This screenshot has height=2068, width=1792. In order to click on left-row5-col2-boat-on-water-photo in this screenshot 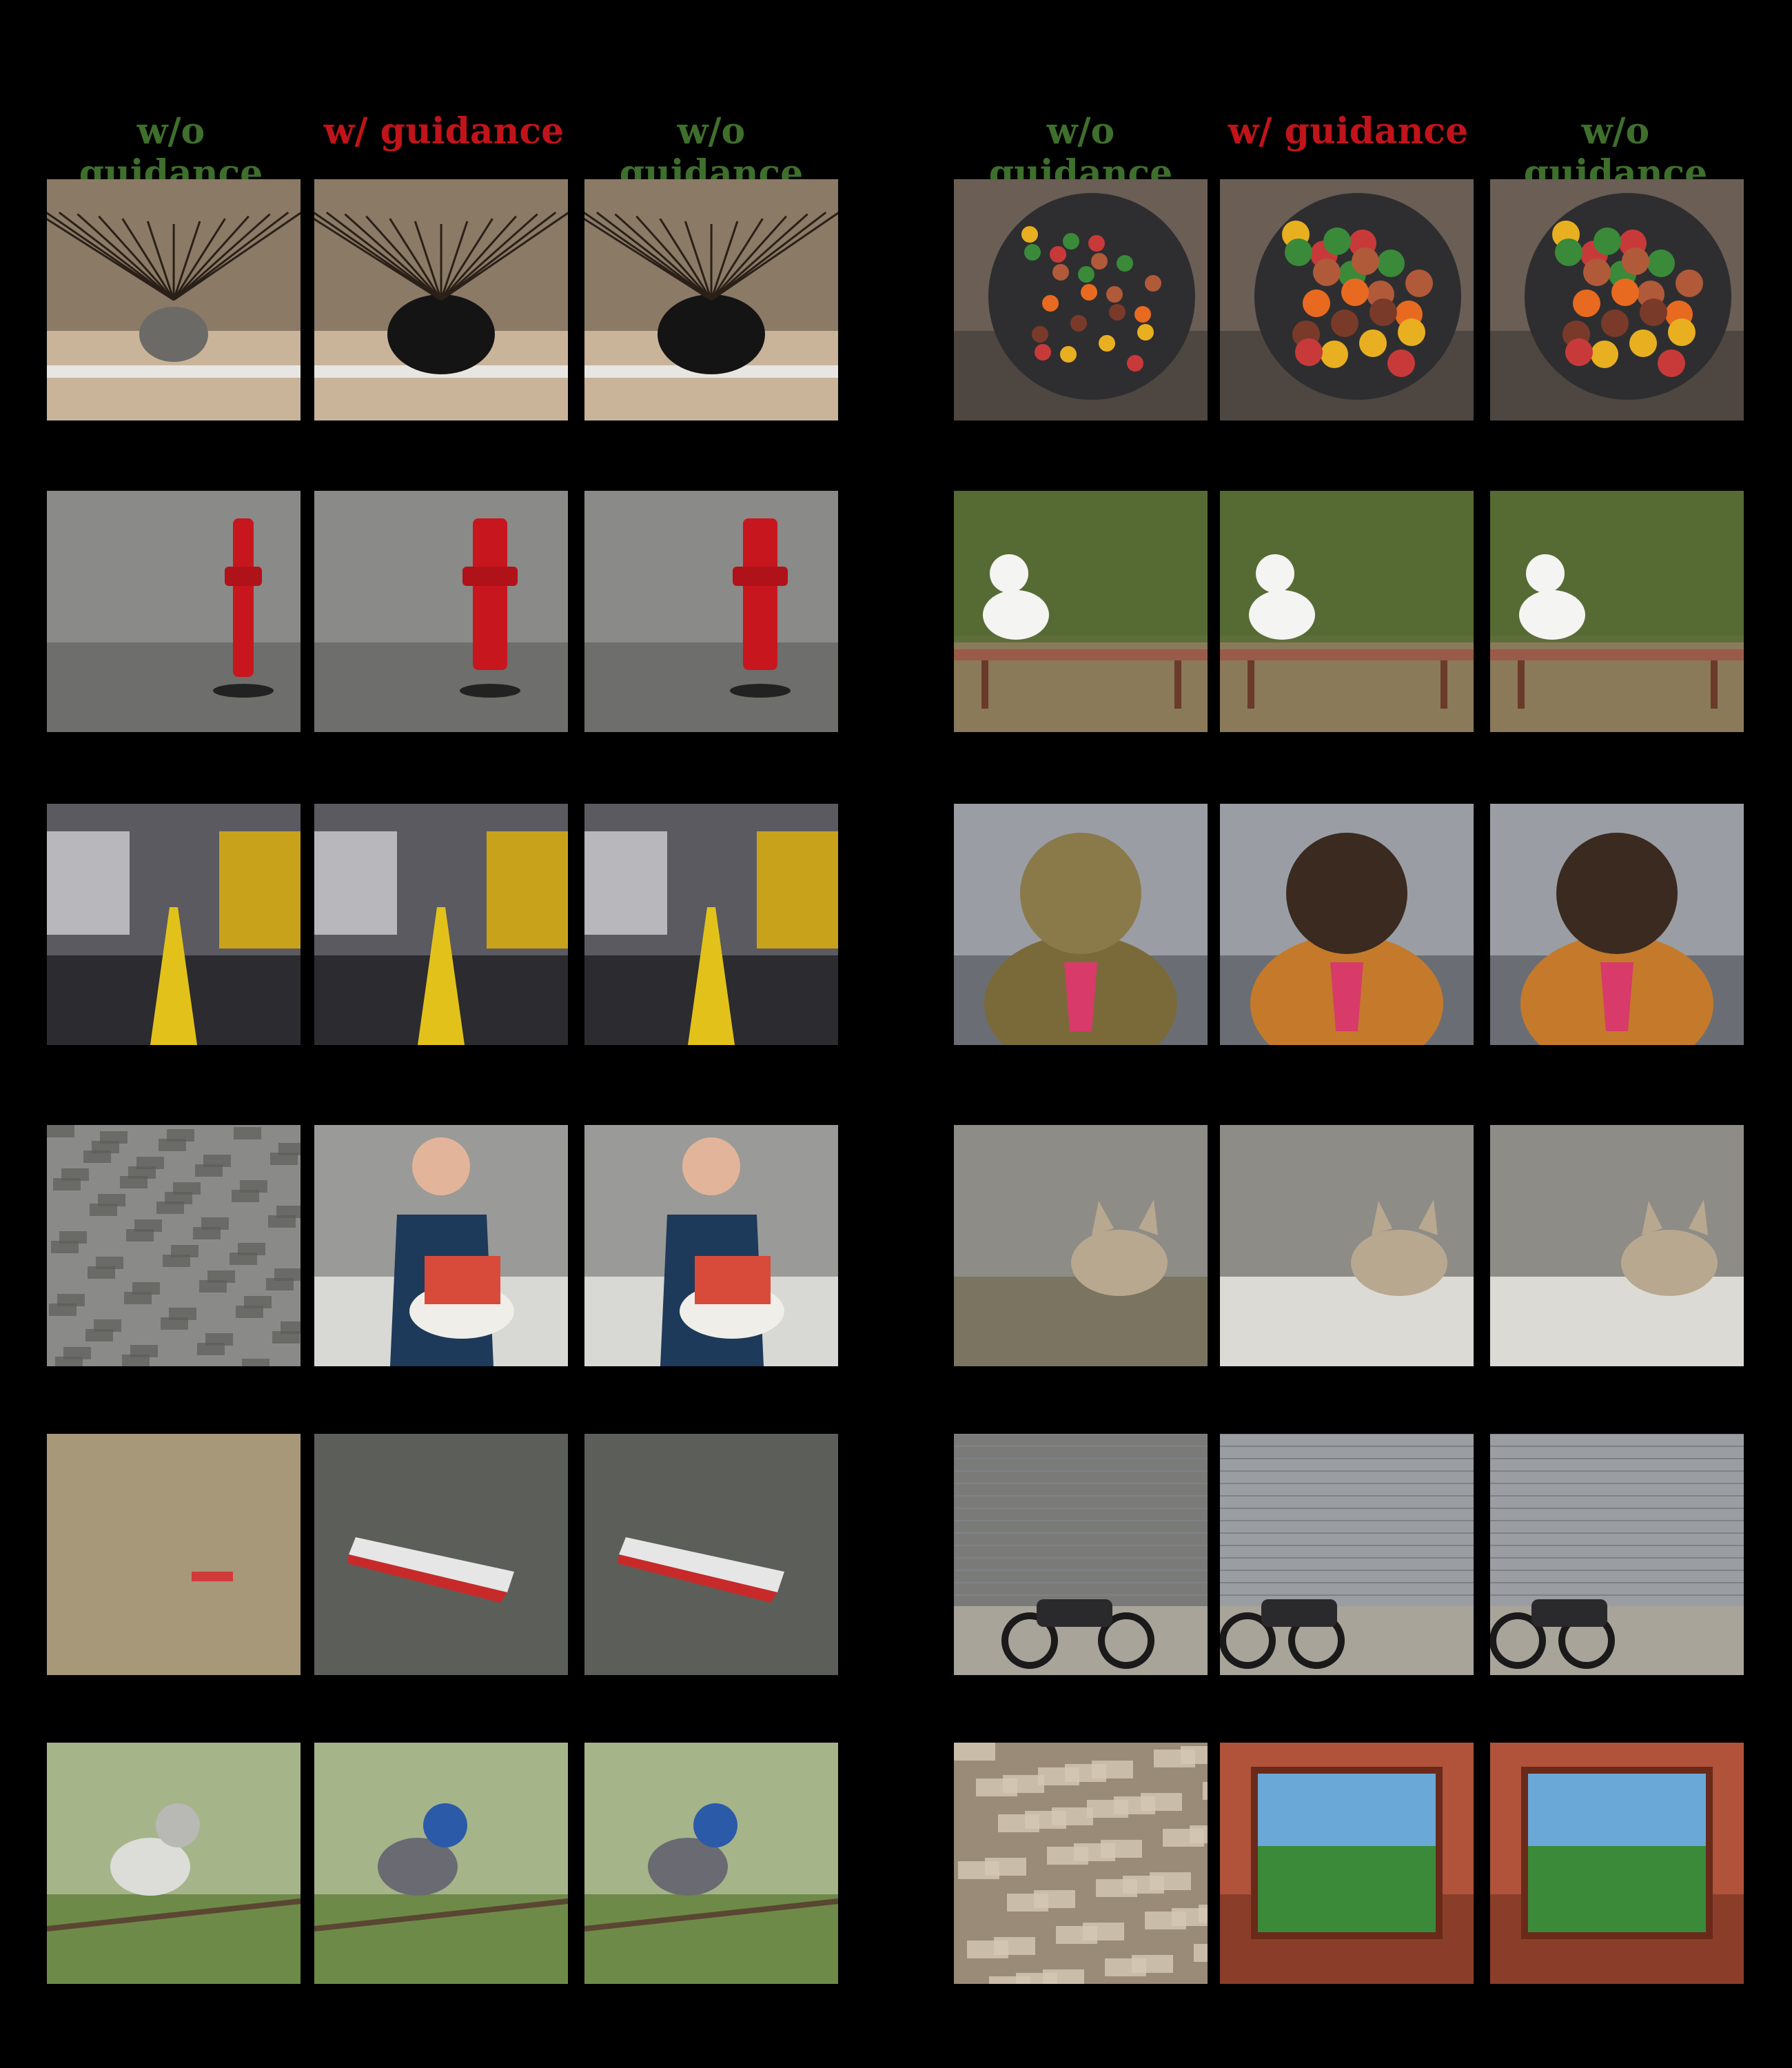, I will do `click(441, 1554)`.